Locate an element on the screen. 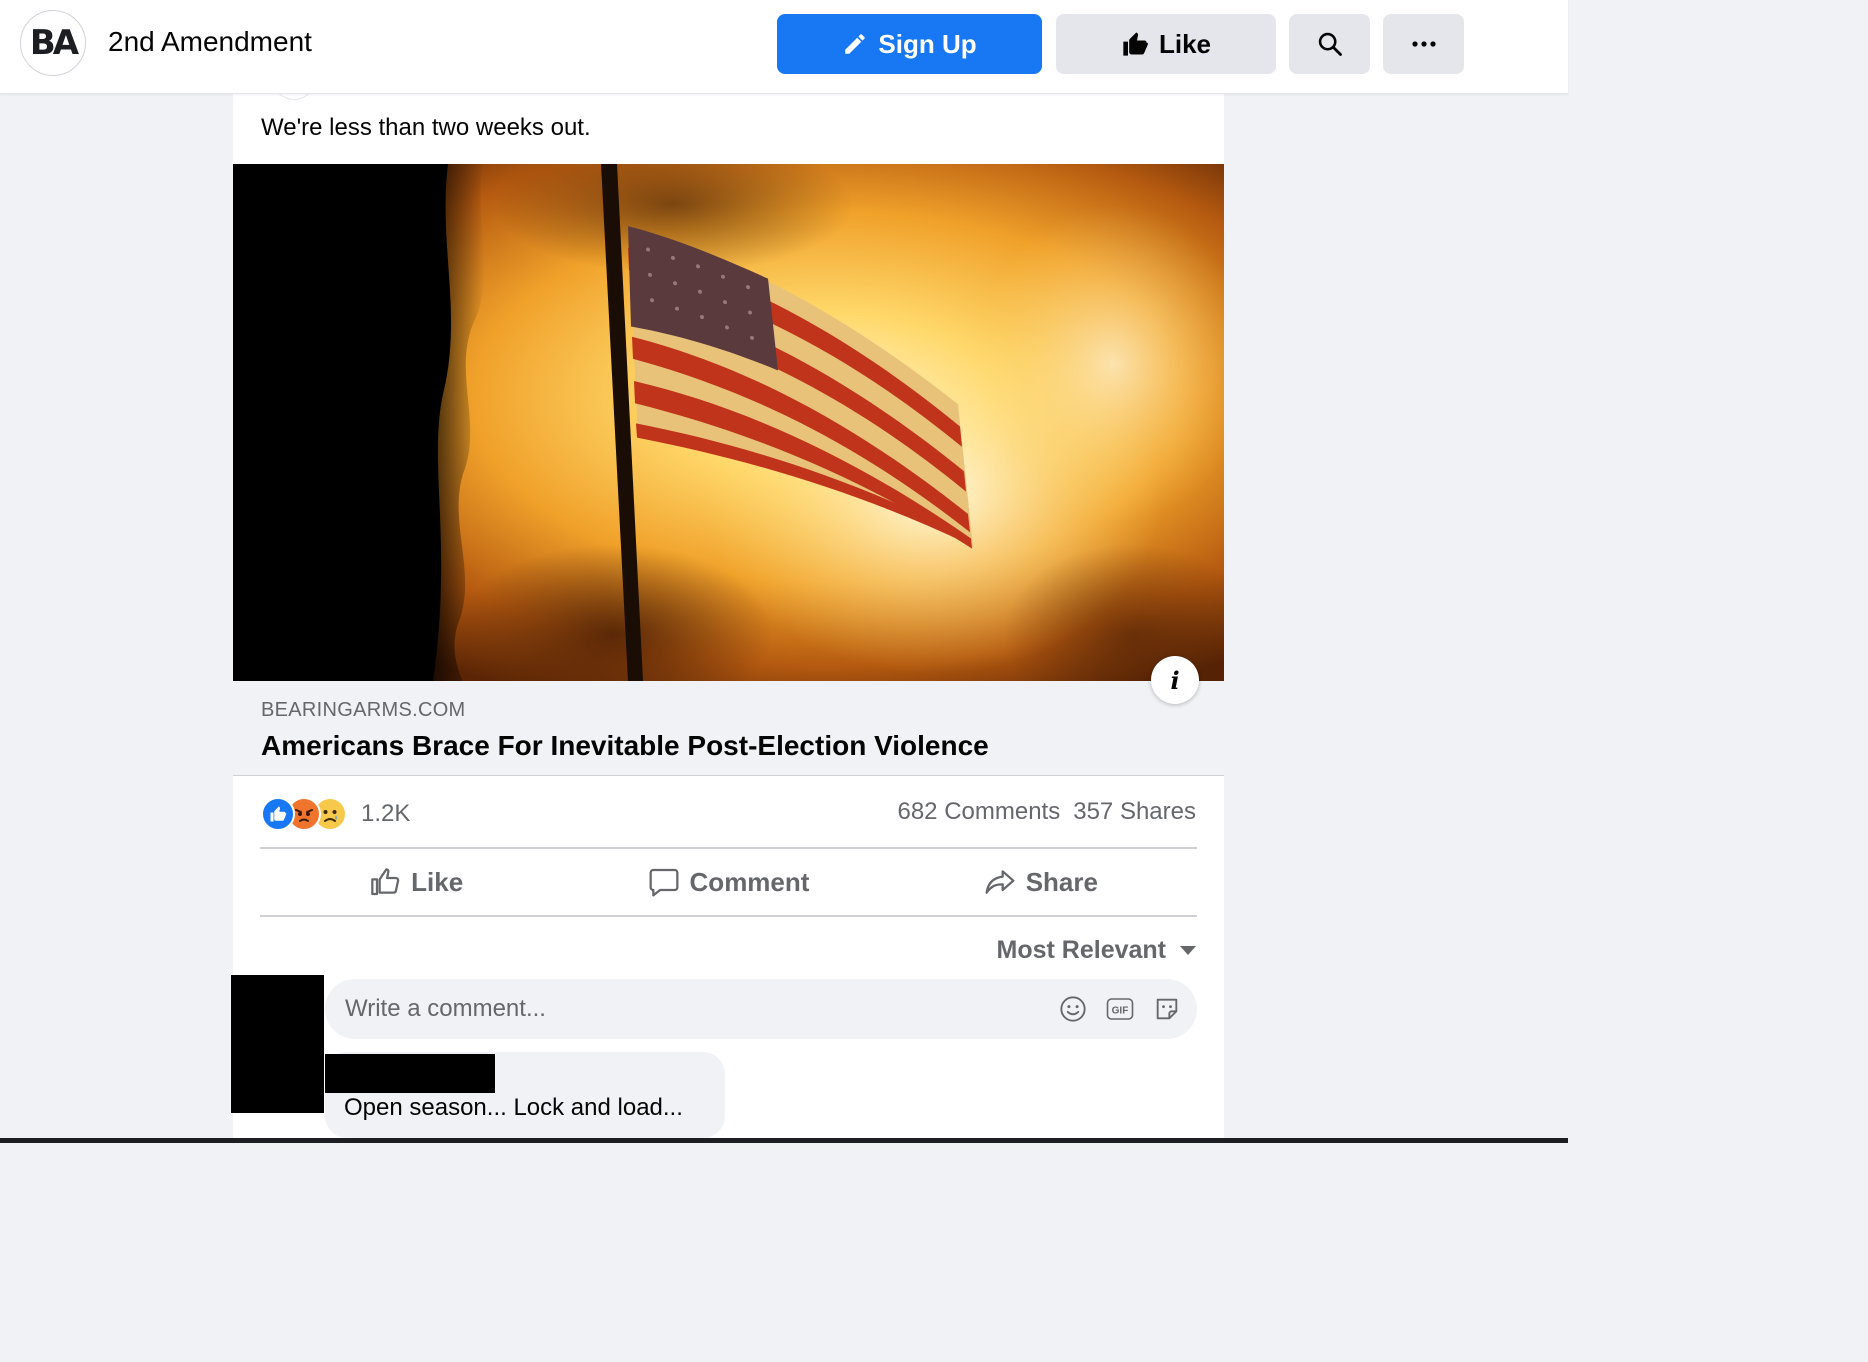 Image resolution: width=1868 pixels, height=1362 pixels. share-arrow-icon is located at coordinates (1000, 882).